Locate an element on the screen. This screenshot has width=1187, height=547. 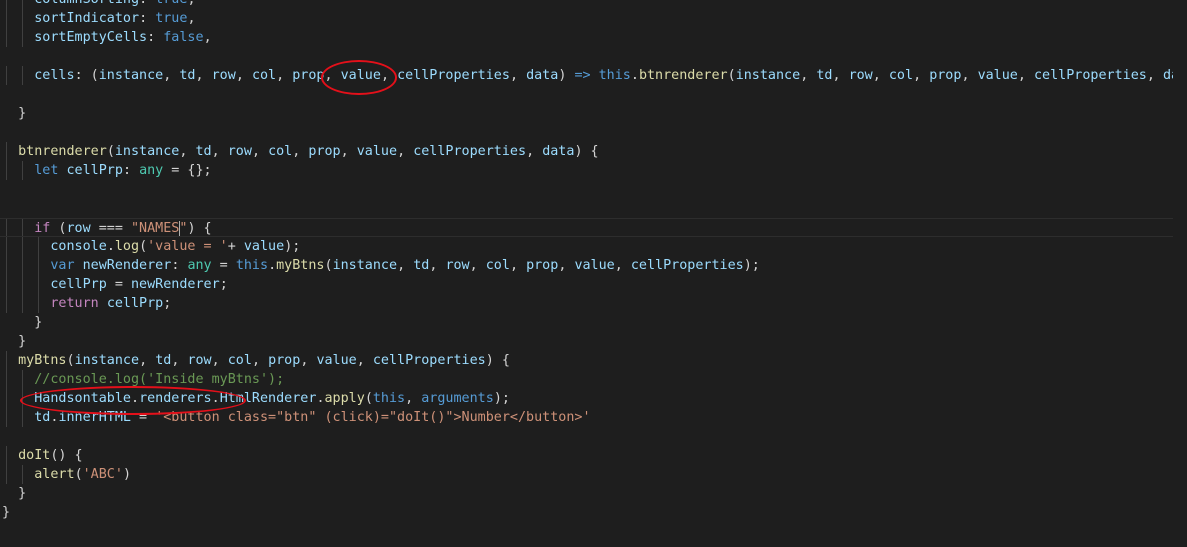
code-line: cellPrp = newRenderer; is located at coordinates (593, 284).